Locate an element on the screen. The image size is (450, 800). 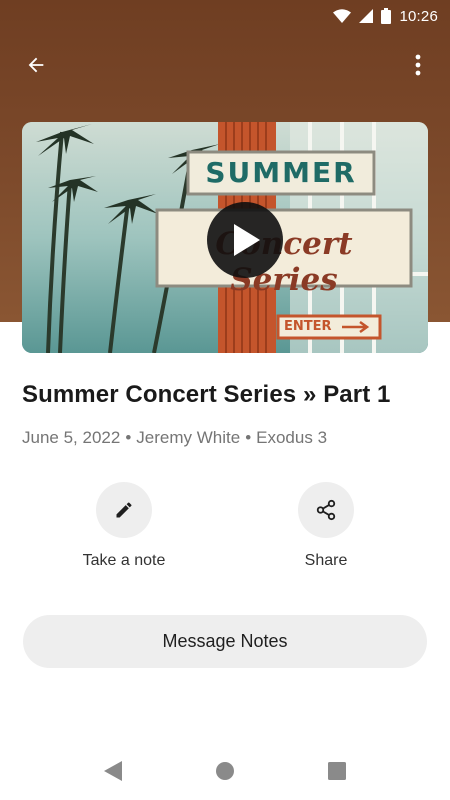
sign-enter-text: ENTER is located at coordinates (308, 326).